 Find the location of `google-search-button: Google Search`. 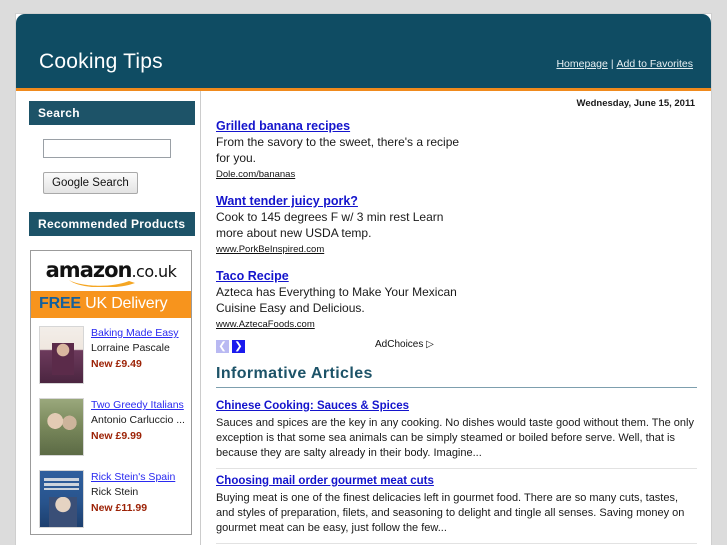

google-search-button: Google Search is located at coordinates (90, 183).